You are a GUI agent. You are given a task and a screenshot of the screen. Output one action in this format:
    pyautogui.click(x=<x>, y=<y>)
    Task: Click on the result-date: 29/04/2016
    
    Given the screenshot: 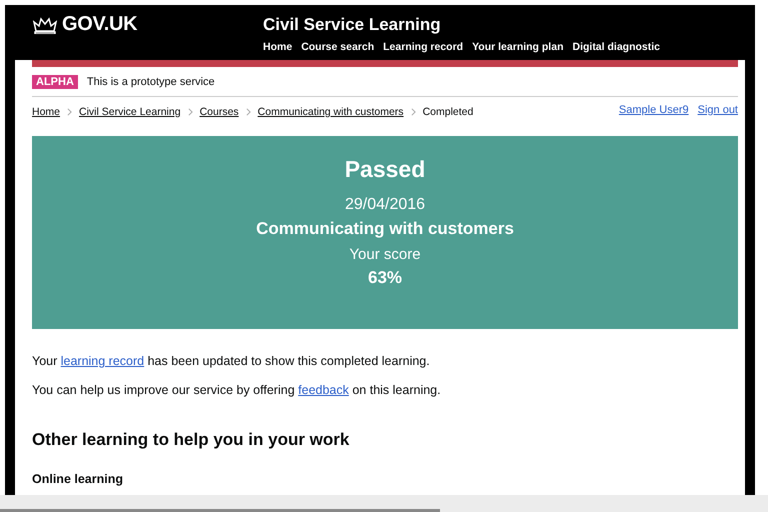 What is the action you would take?
    pyautogui.click(x=385, y=205)
    